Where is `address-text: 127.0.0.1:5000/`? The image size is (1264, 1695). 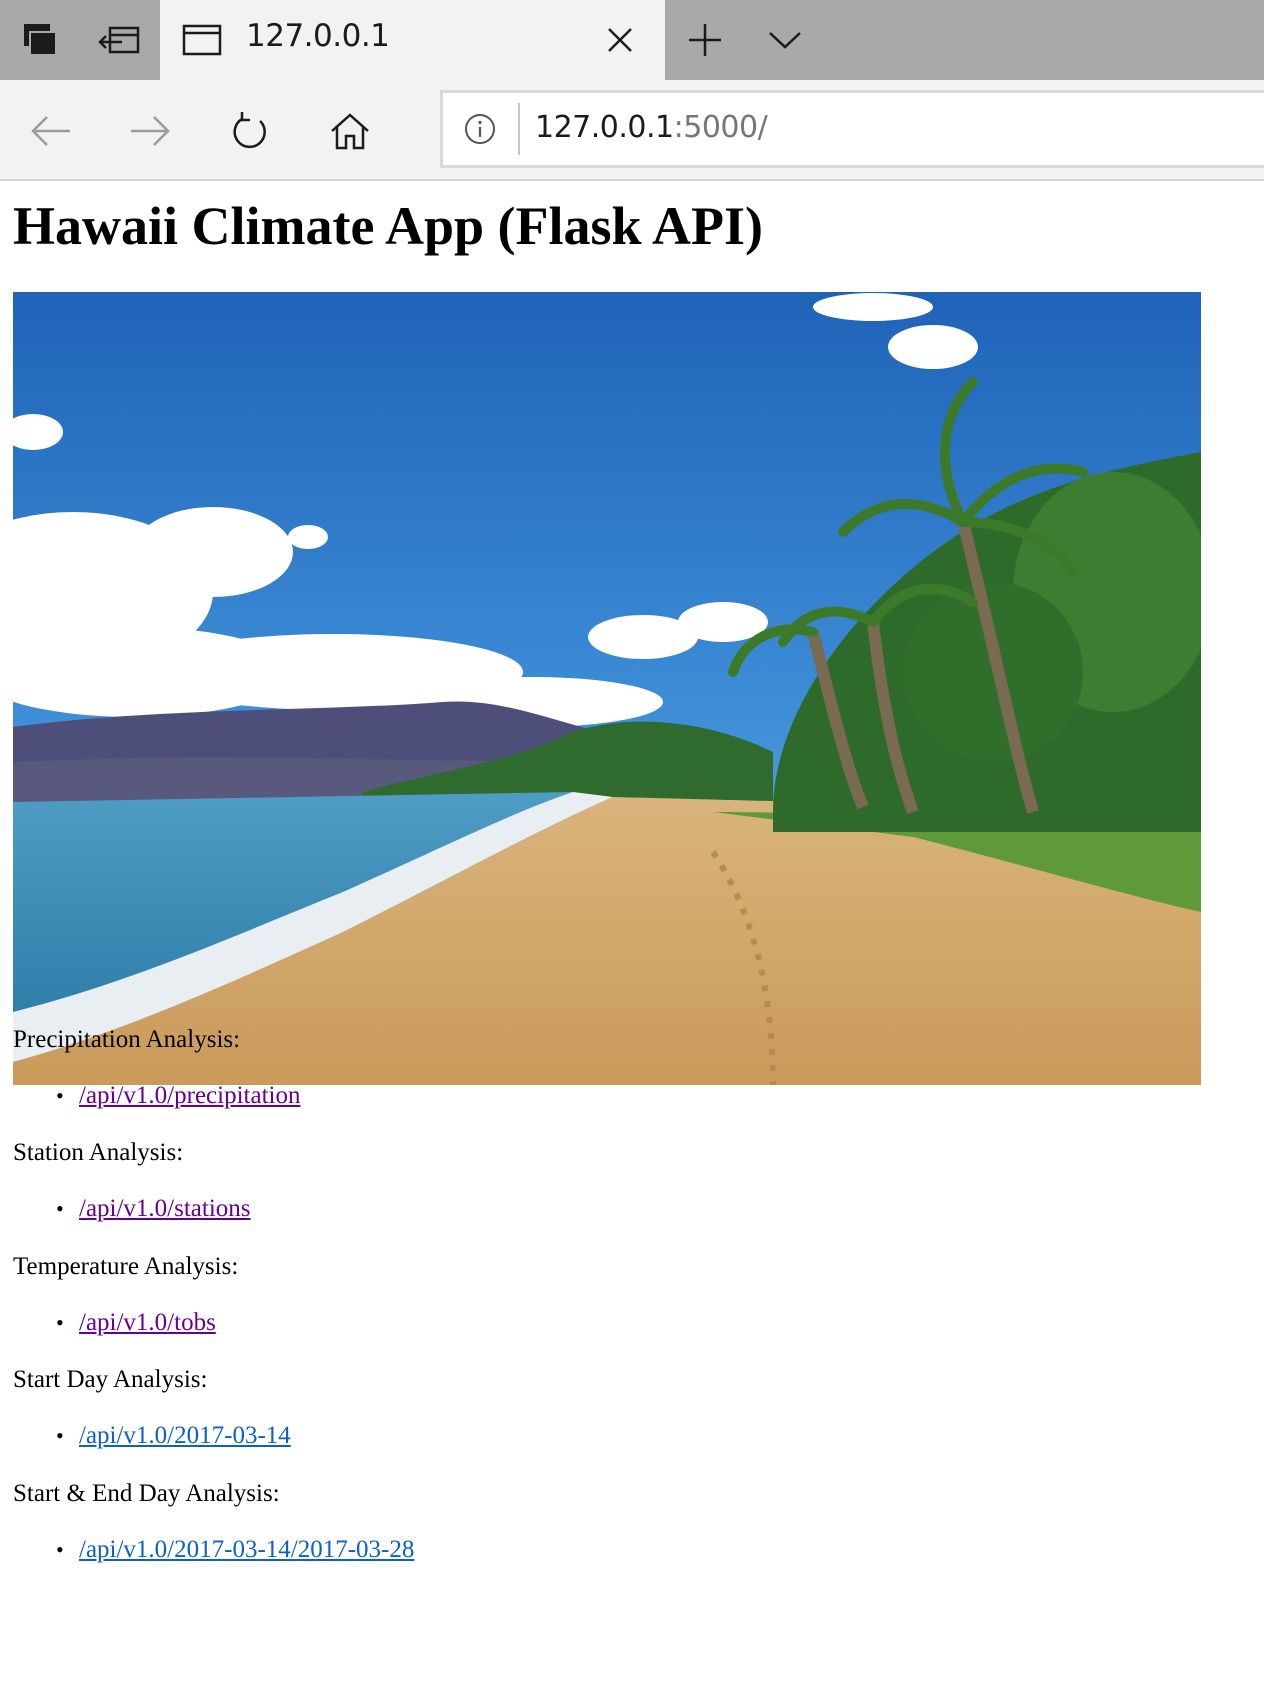 address-text: 127.0.0.1:5000/ is located at coordinates (651, 127).